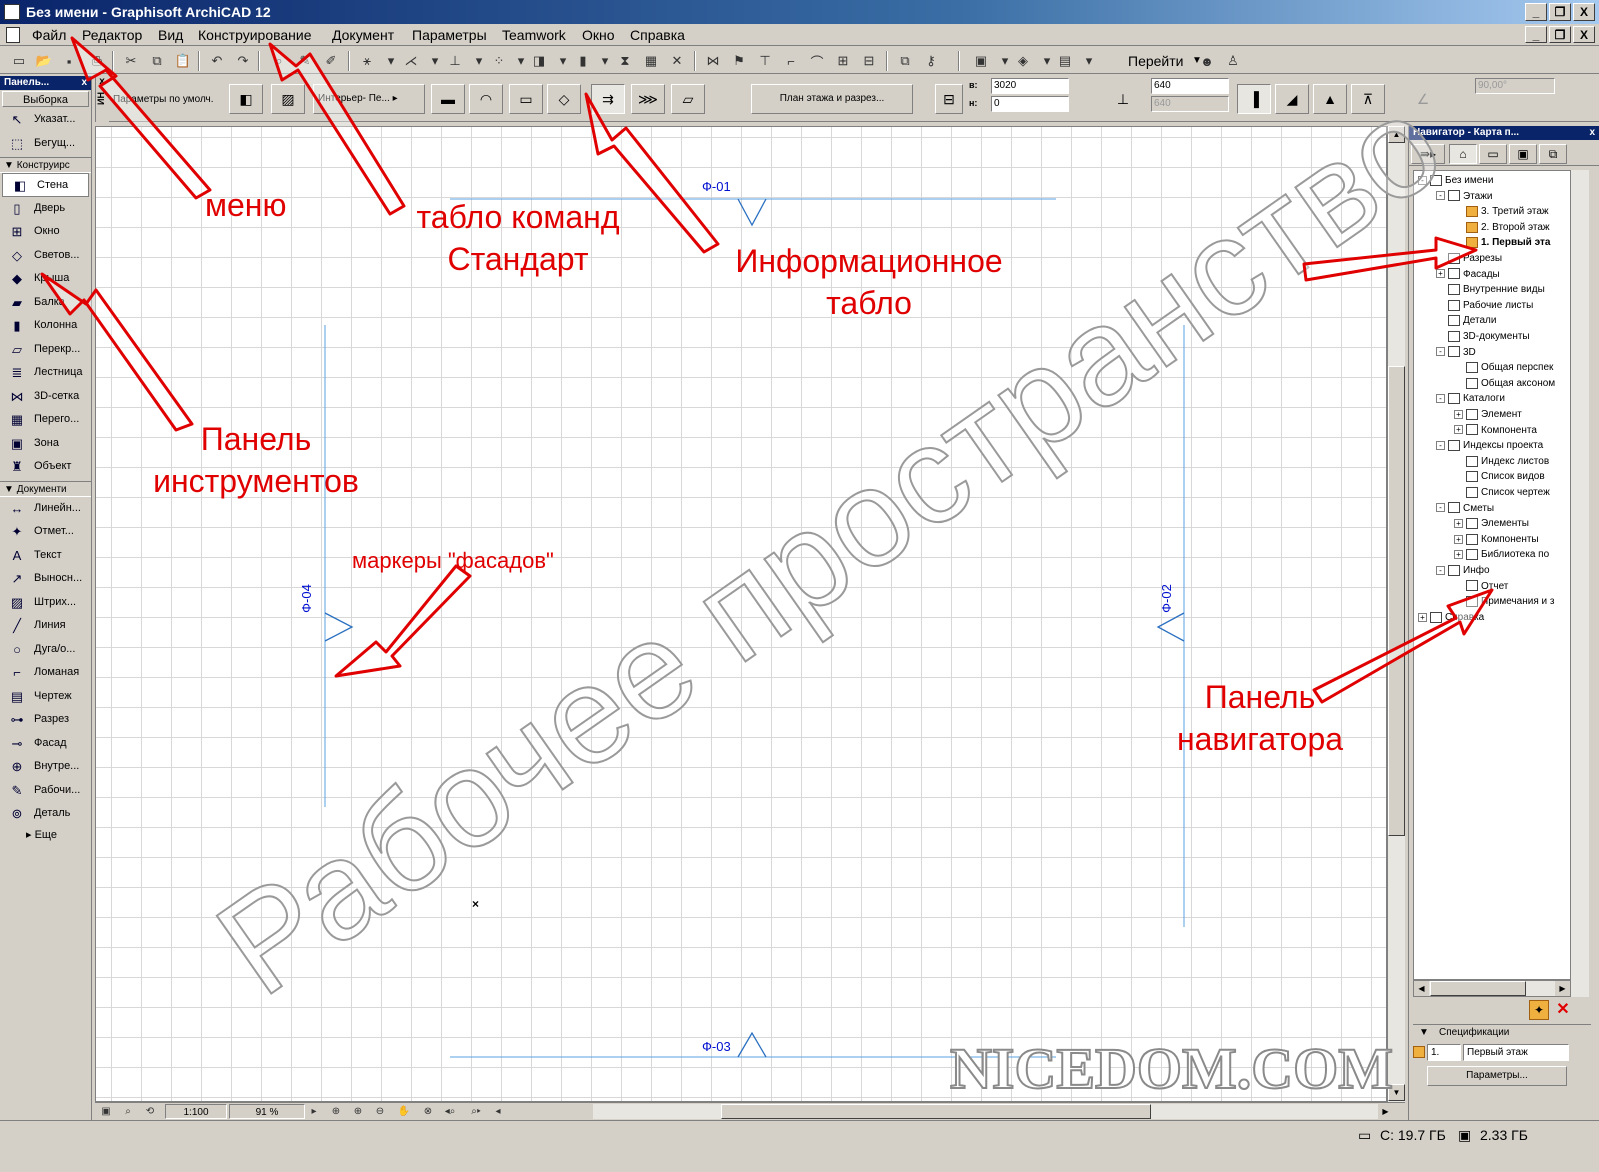  What do you see at coordinates (45, 814) in the screenshot?
I see `tool-detail: ⊚ Деталь` at bounding box center [45, 814].